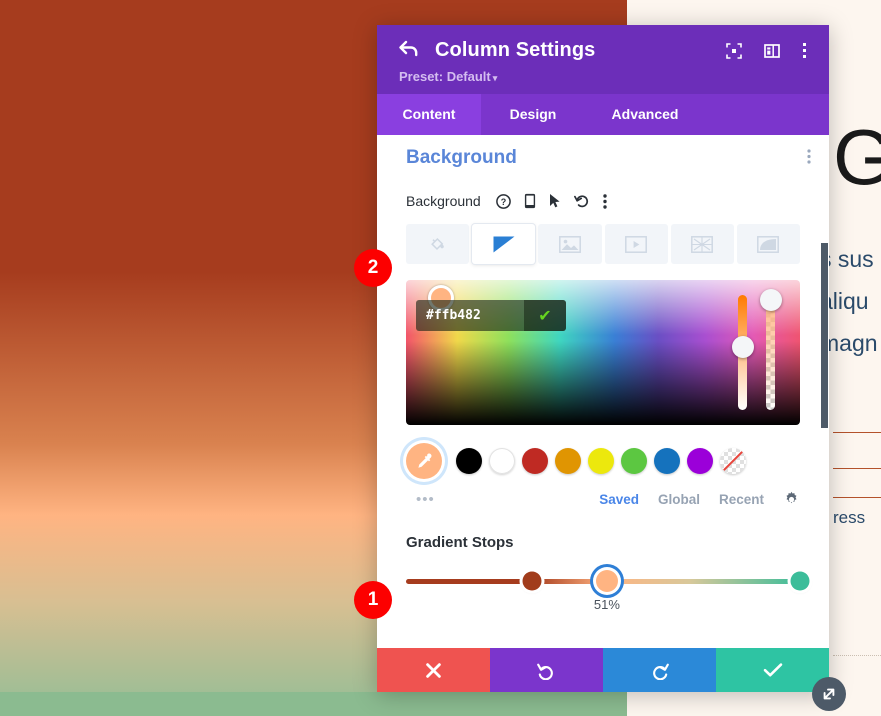 This screenshot has height=716, width=881. Describe the element at coordinates (420, 499) in the screenshot. I see `palette-more-icon: •••` at that location.